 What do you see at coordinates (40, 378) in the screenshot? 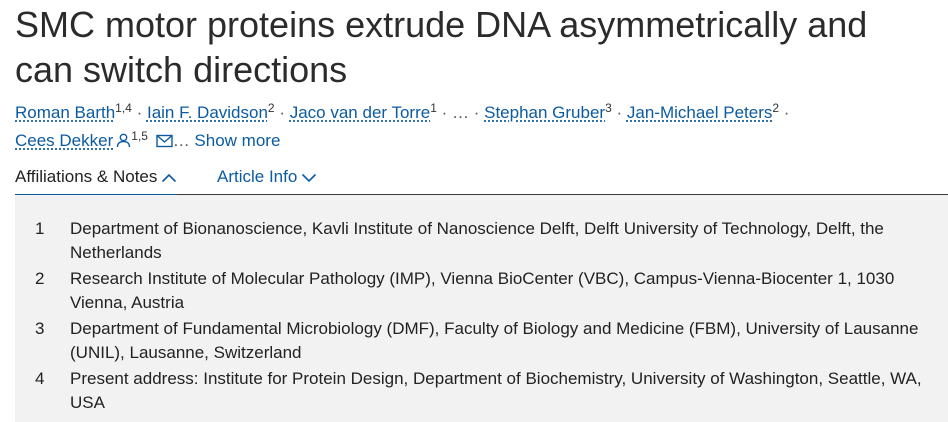
I see `affiliation-number: 4` at bounding box center [40, 378].